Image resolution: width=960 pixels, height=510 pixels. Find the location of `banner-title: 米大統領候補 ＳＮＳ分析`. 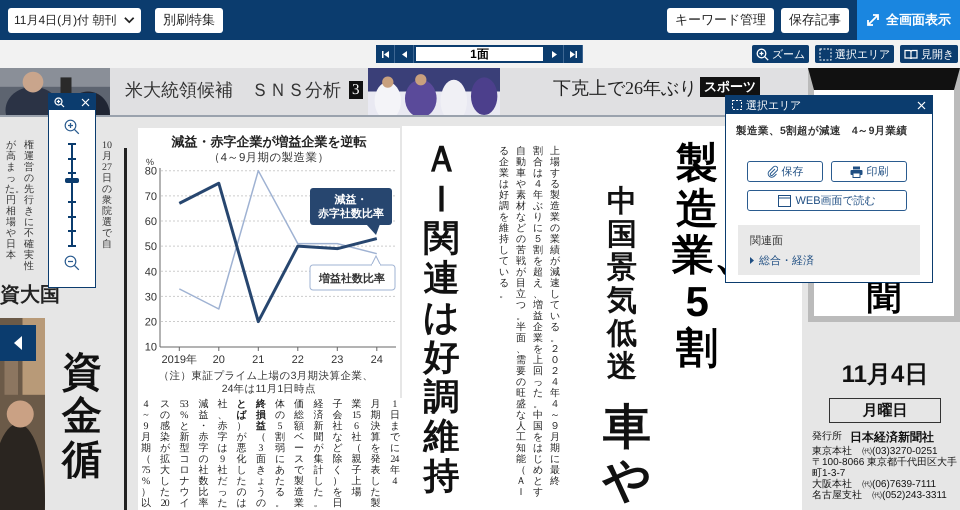

banner-title: 米大統領候補 ＳＮＳ分析 is located at coordinates (233, 90).